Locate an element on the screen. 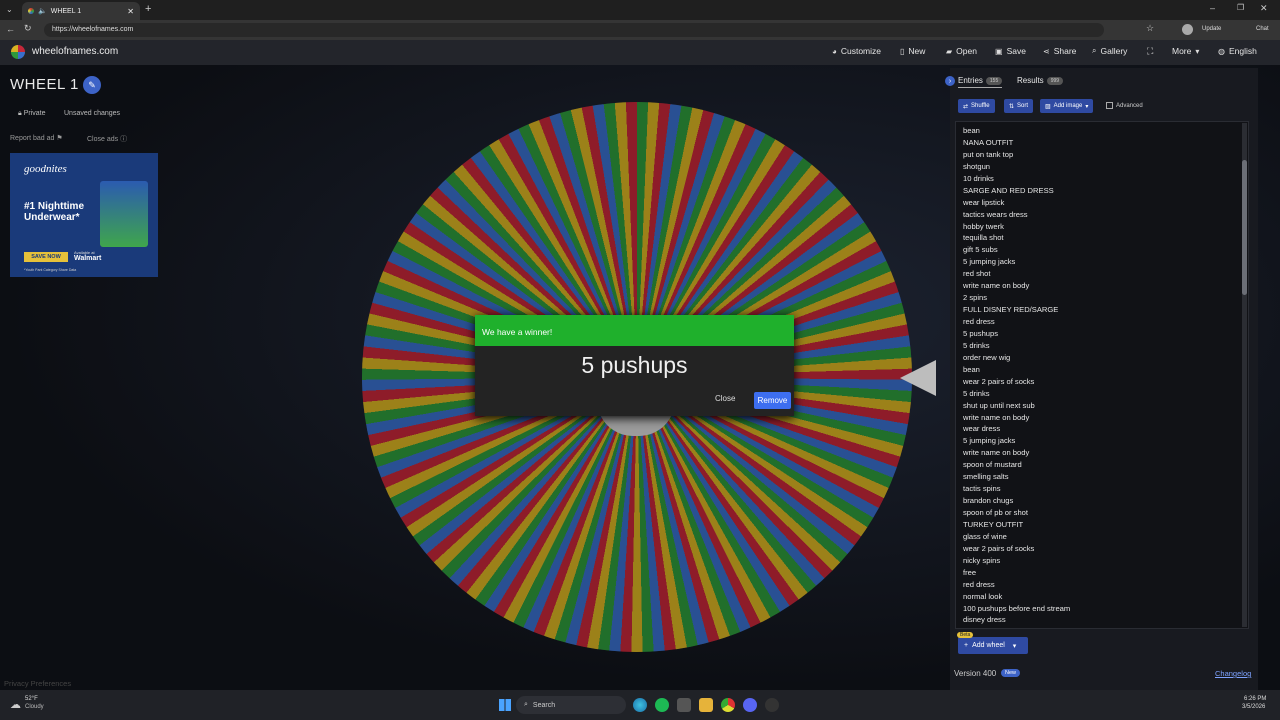 Image resolution: width=1280 pixels, height=720 pixels. entry-item: tactis spins is located at coordinates (982, 489).